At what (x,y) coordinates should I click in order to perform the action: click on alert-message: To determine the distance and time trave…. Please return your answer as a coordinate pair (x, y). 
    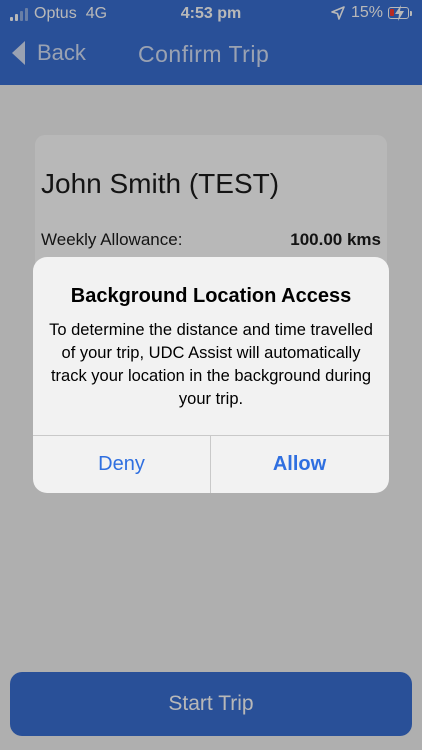
    Looking at the image, I should click on (211, 364).